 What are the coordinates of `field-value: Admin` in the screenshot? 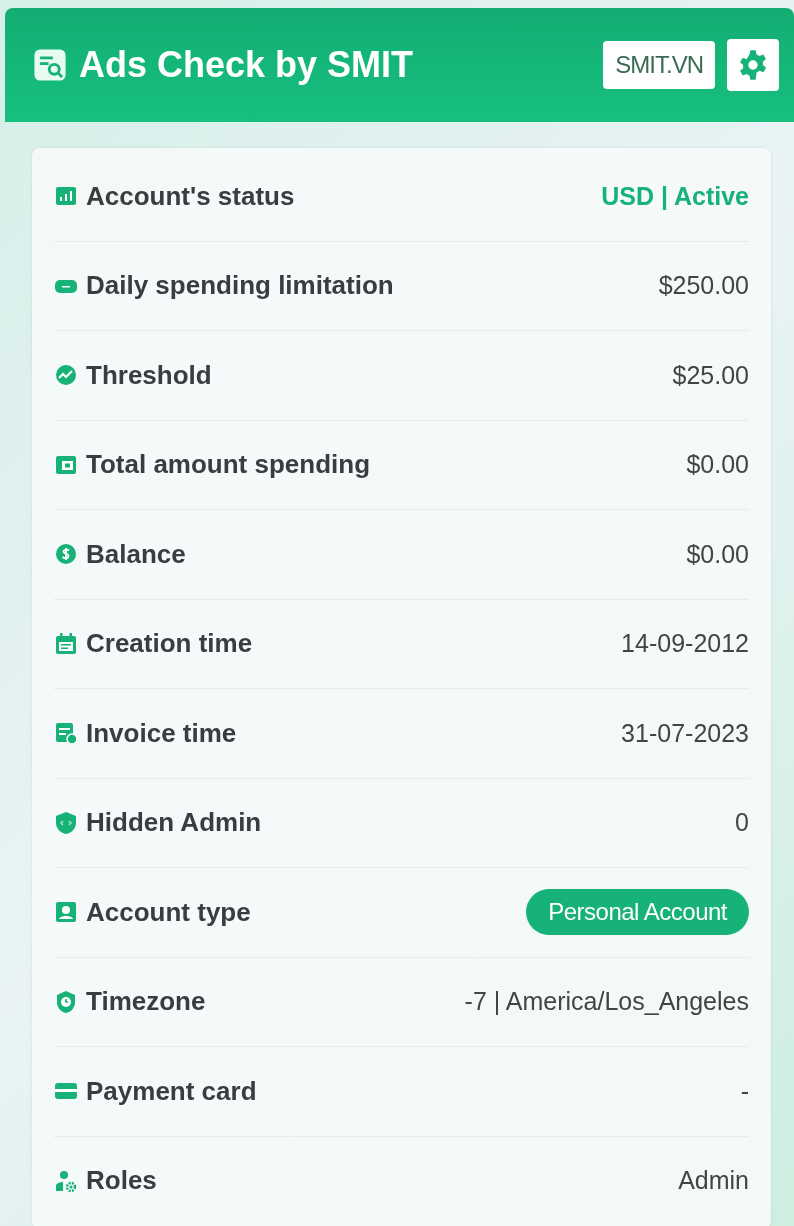 It's located at (713, 1181).